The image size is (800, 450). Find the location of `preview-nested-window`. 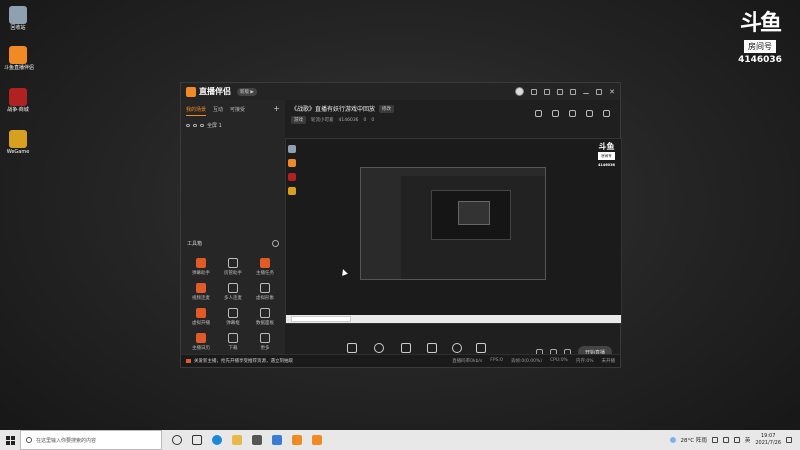

preview-nested-window is located at coordinates (453, 223).